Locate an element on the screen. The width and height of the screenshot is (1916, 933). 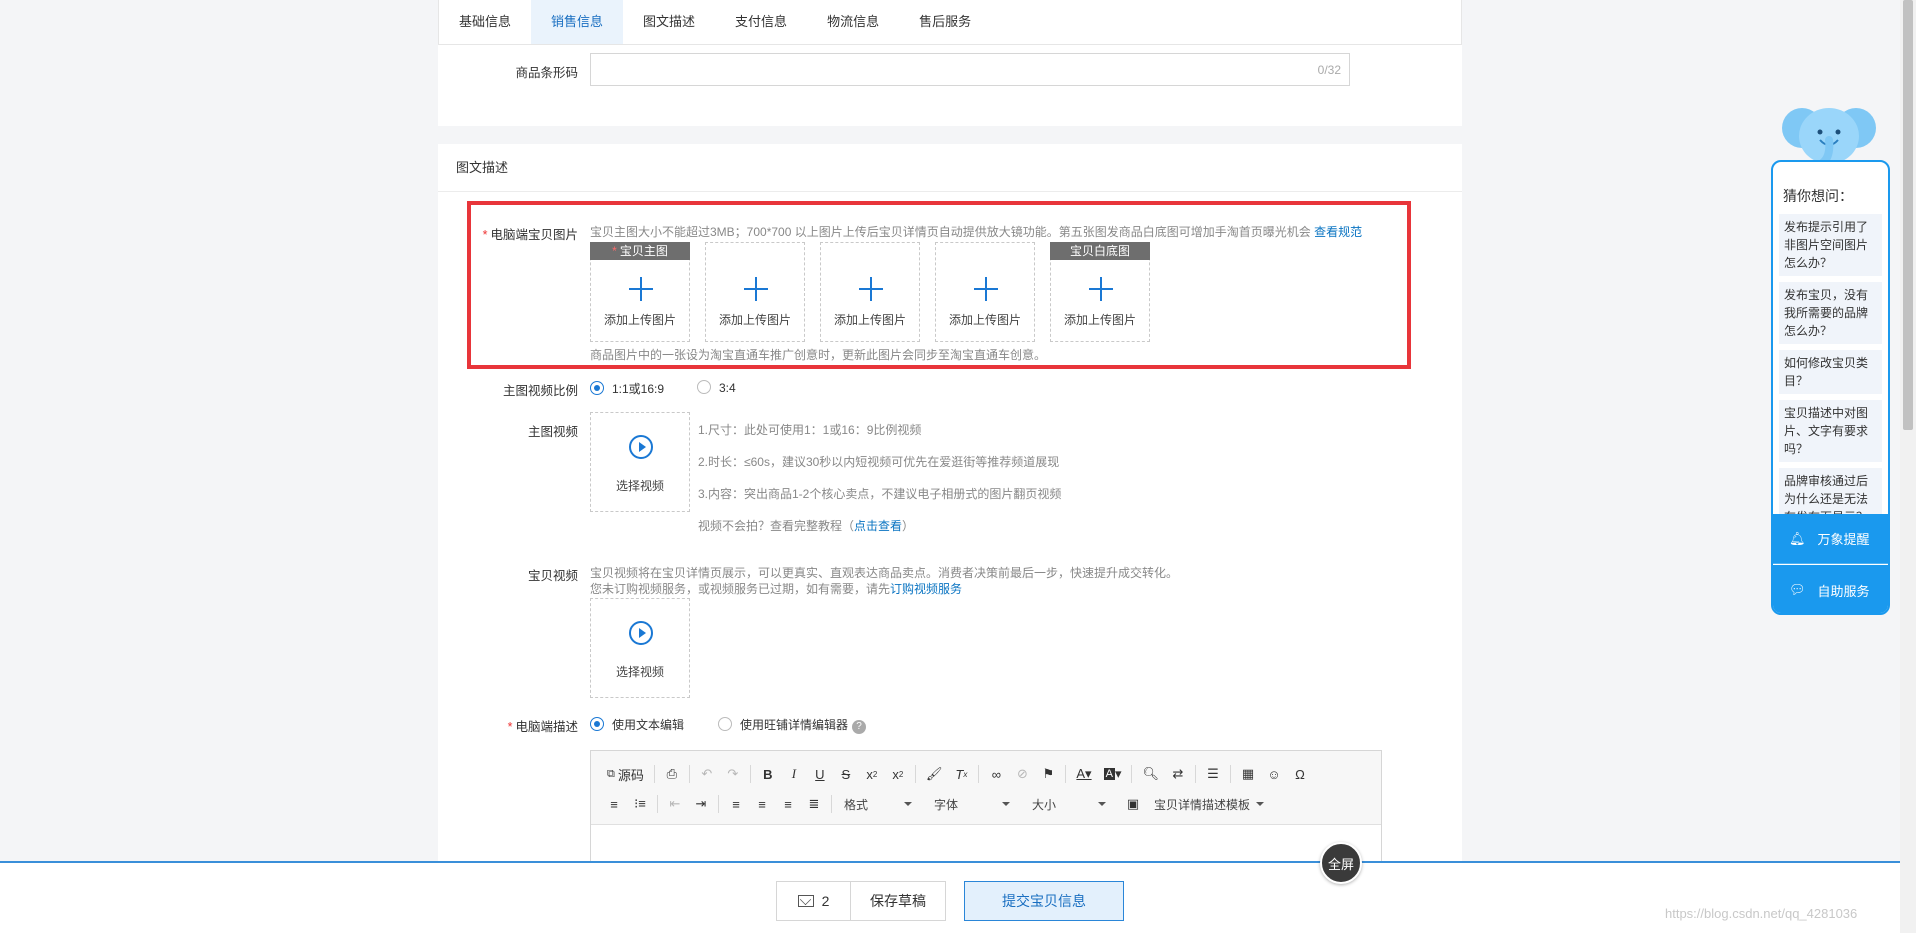
tutorial-line: 视频不会拍？查看完整教程（点击查看） is located at coordinates (806, 526).